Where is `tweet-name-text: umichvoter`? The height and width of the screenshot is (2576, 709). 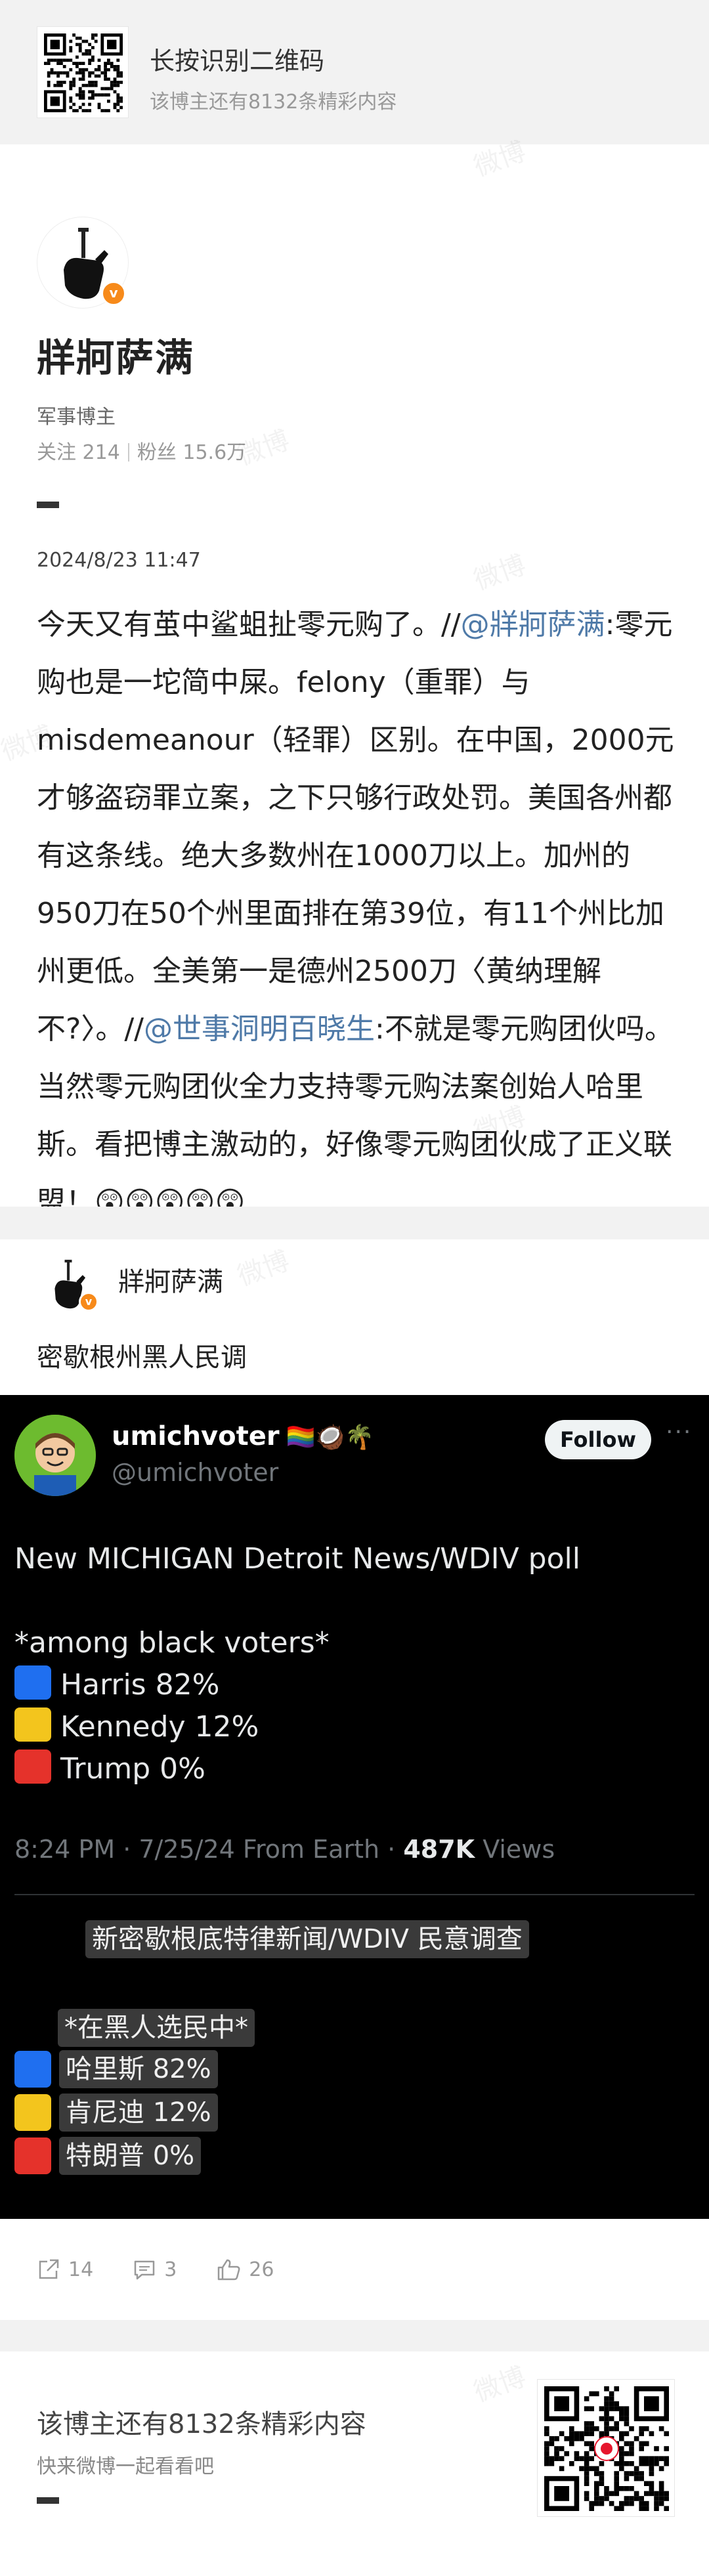 tweet-name-text: umichvoter is located at coordinates (196, 1436).